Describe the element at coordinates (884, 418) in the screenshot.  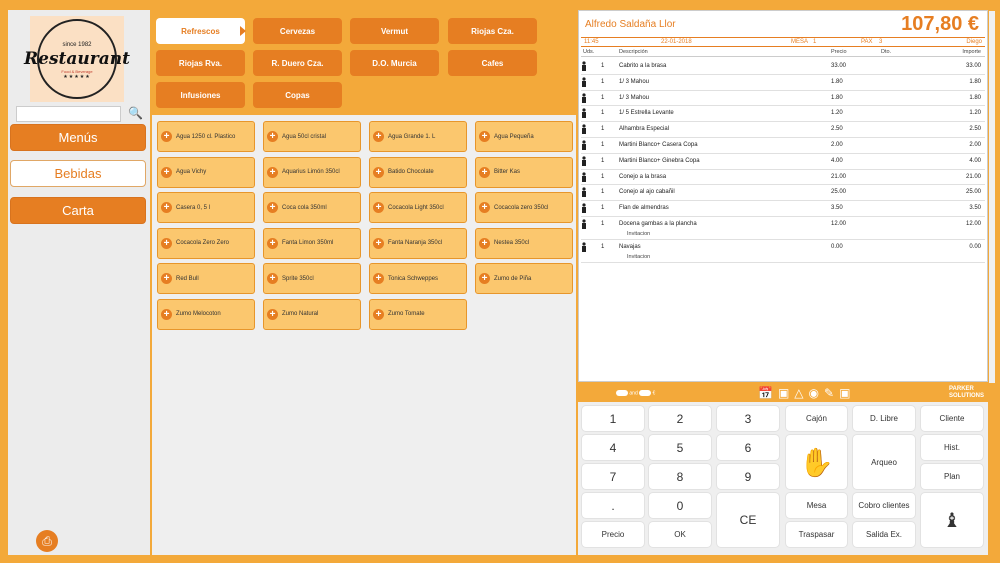
I see `d-libre-button: D. Libre` at that location.